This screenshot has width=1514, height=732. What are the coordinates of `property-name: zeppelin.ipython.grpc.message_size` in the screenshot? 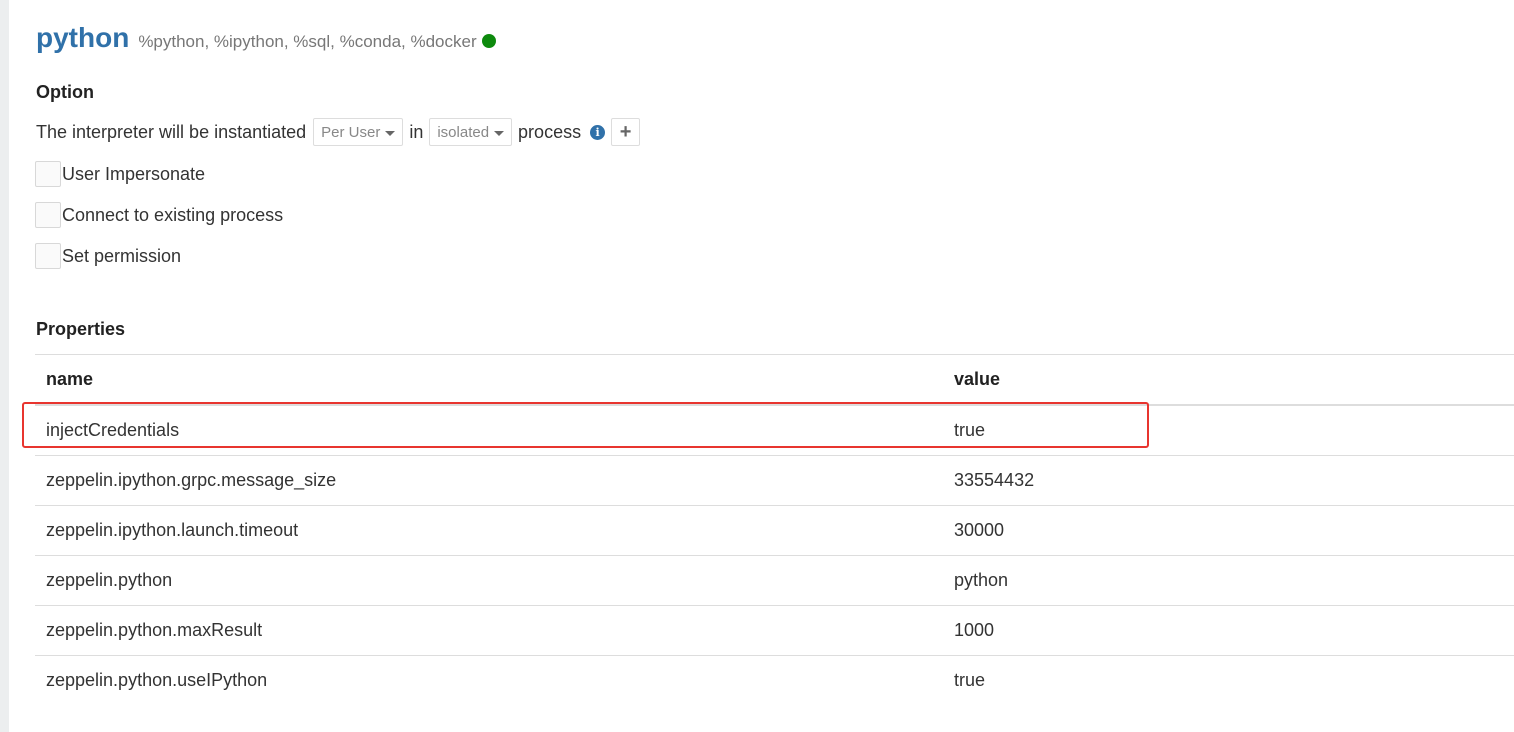 It's located at (489, 480).